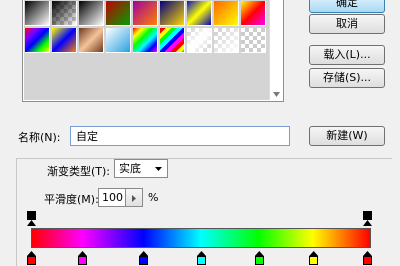 This screenshot has width=400, height=266. Describe the element at coordinates (71, 199) in the screenshot. I see `smoothness-label: 平滑度(M):` at that location.